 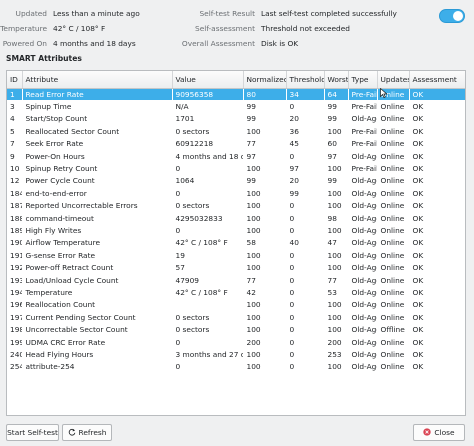 I want to click on cell-worst: 99, so click(x=332, y=107).